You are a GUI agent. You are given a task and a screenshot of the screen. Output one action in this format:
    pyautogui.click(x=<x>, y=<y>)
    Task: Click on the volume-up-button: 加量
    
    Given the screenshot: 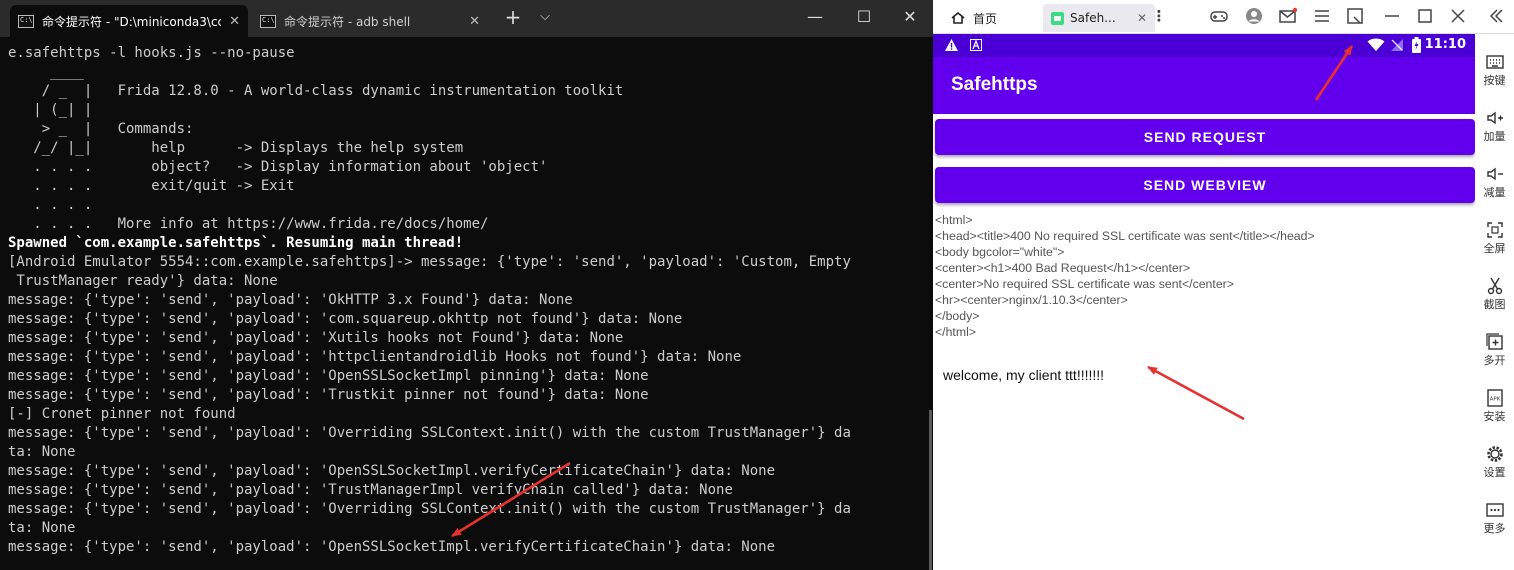 What is the action you would take?
    pyautogui.click(x=1494, y=126)
    